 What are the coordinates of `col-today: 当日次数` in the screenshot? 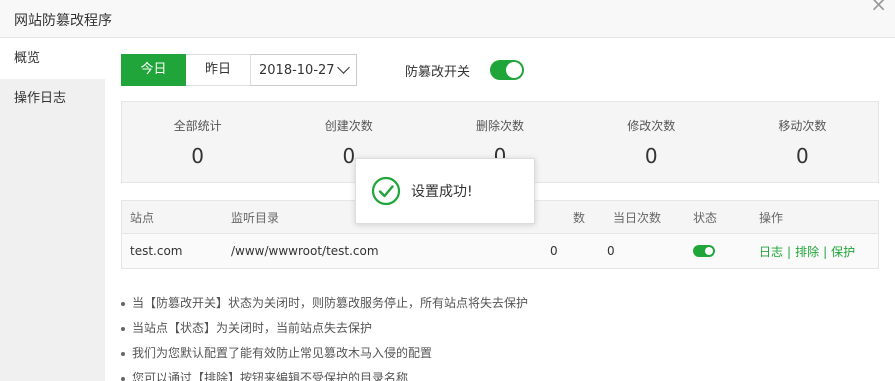 It's located at (637, 217).